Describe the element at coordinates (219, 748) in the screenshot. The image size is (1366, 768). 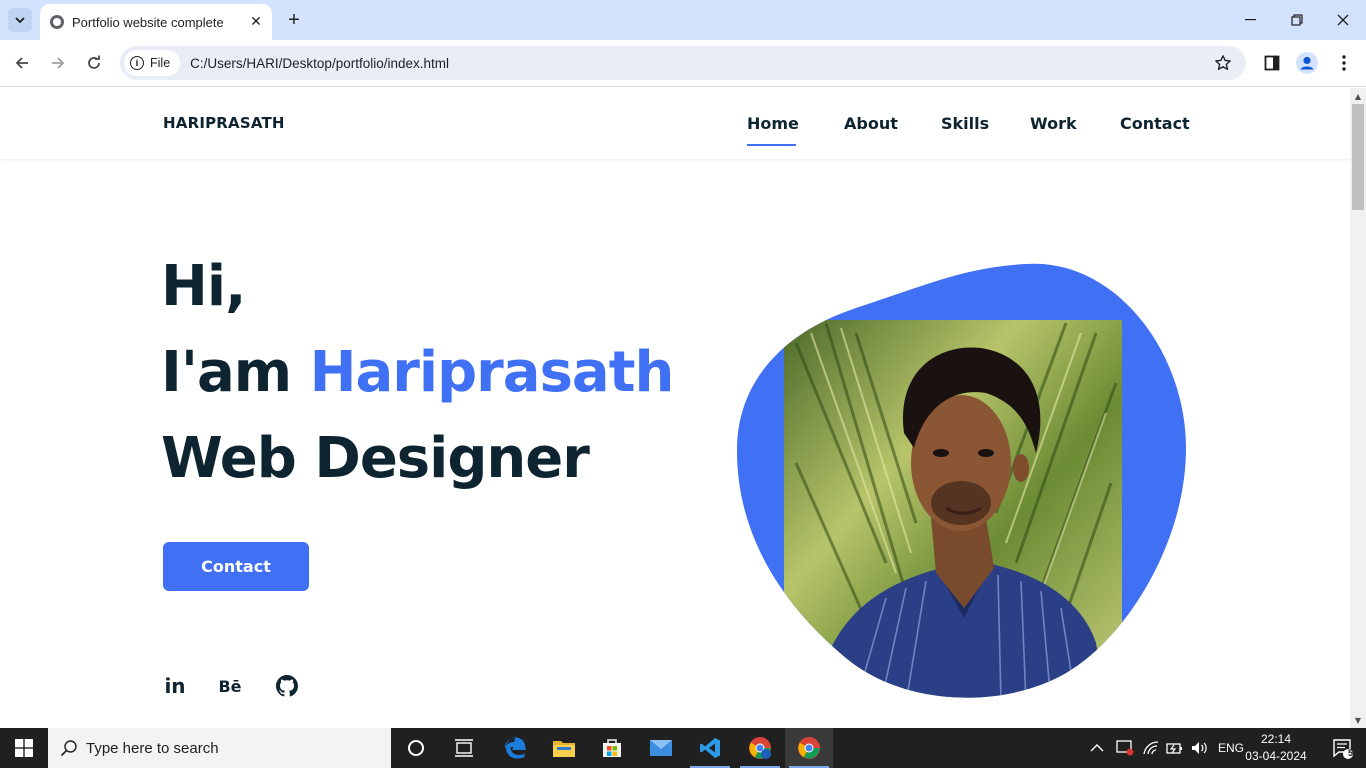
I see `taskbar-search-box: Type here to search` at that location.